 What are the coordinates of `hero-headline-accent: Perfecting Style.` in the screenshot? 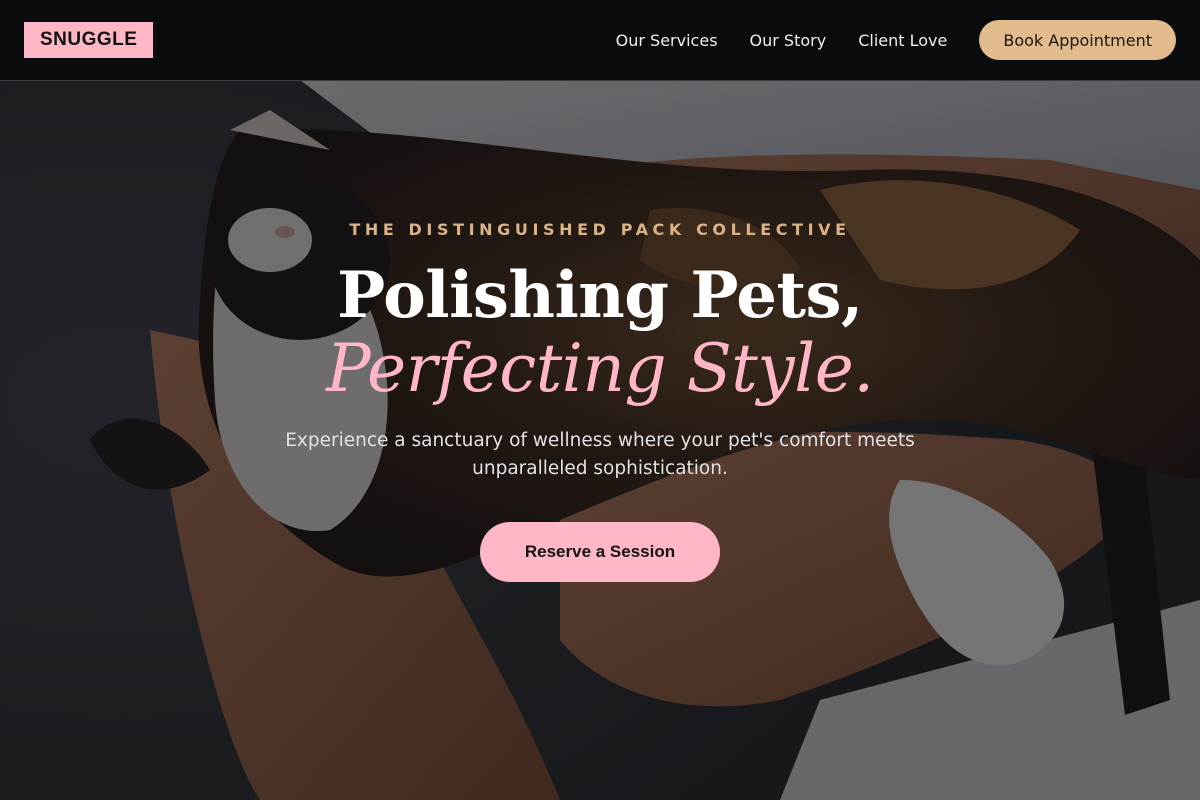 It's located at (600, 368).